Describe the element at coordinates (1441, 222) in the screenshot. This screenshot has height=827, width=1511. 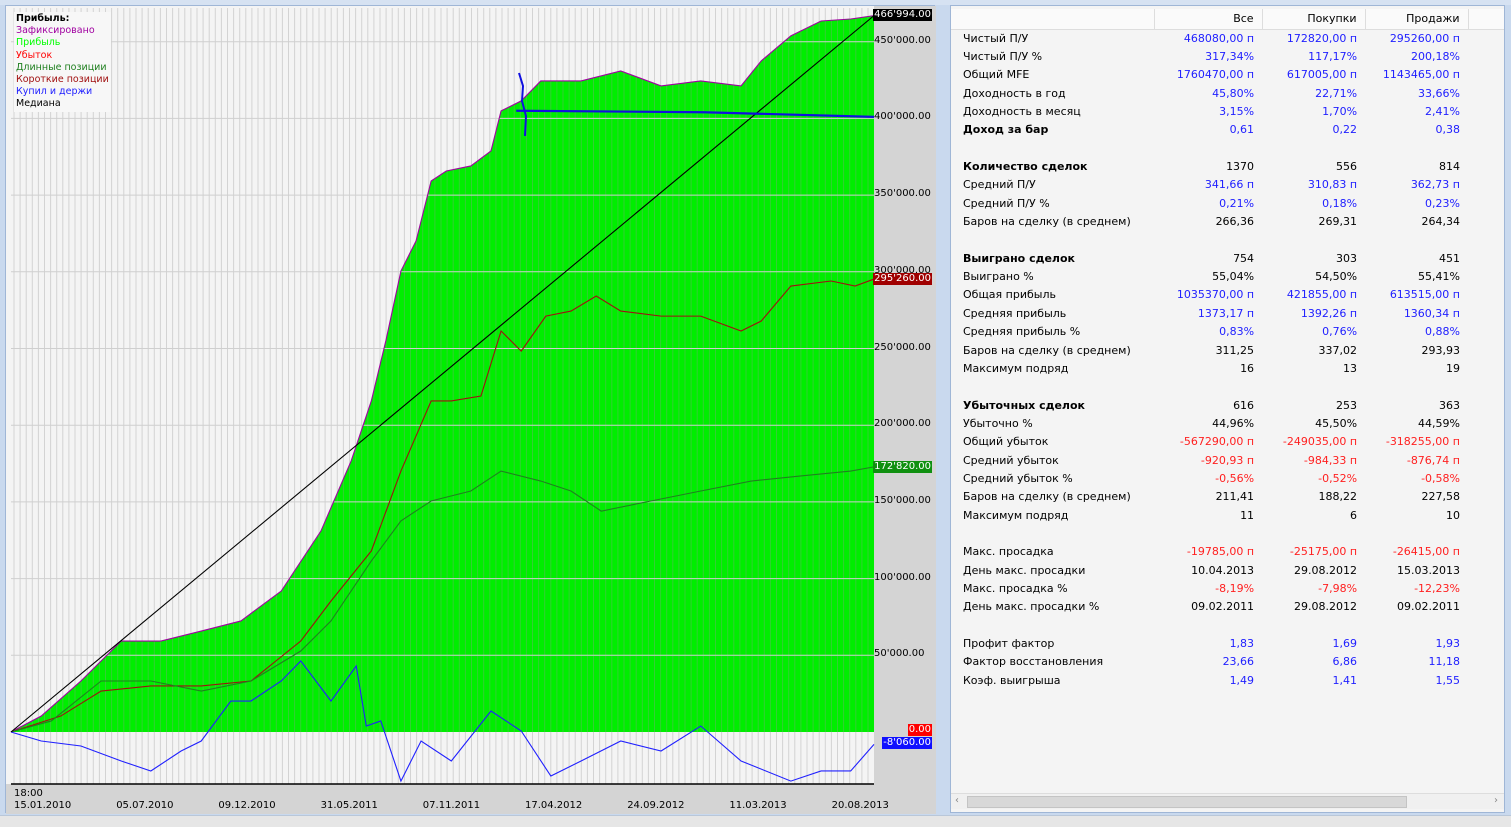
I see `stats-cell: 264,34` at that location.